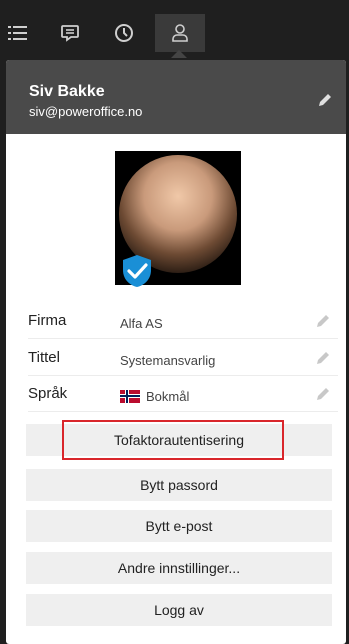  I want to click on list-button, so click(18, 33).